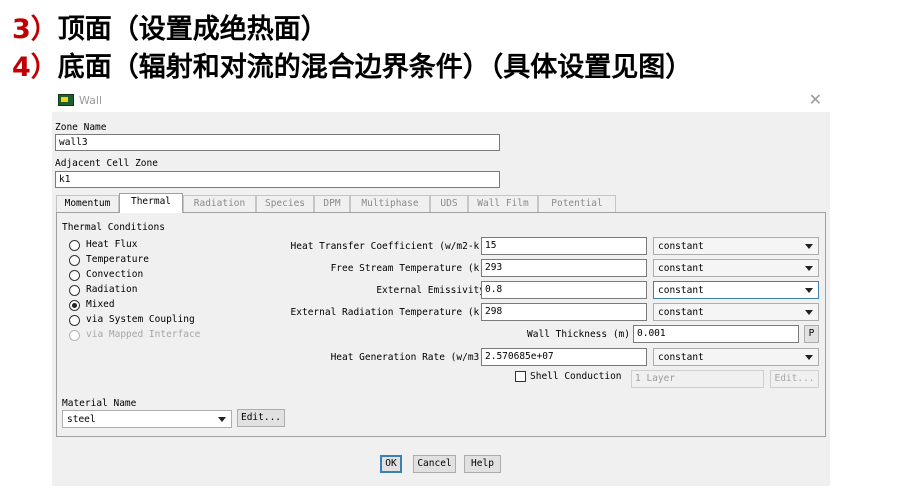  What do you see at coordinates (66, 100) in the screenshot?
I see `fluent-app-icon` at bounding box center [66, 100].